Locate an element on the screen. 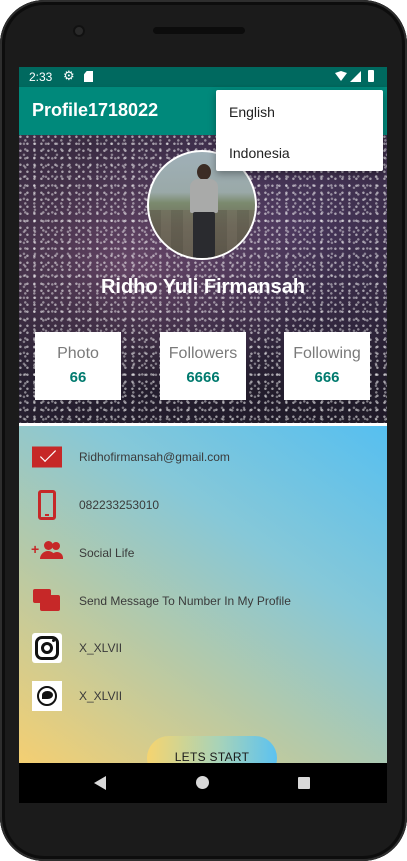 This screenshot has width=407, height=861. menu-item-indonesia: Indonesia is located at coordinates (259, 153).